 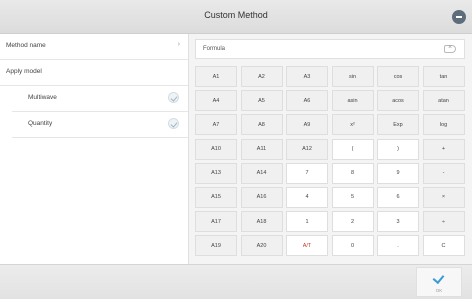 I want to click on keypad-key: A4, so click(x=216, y=101).